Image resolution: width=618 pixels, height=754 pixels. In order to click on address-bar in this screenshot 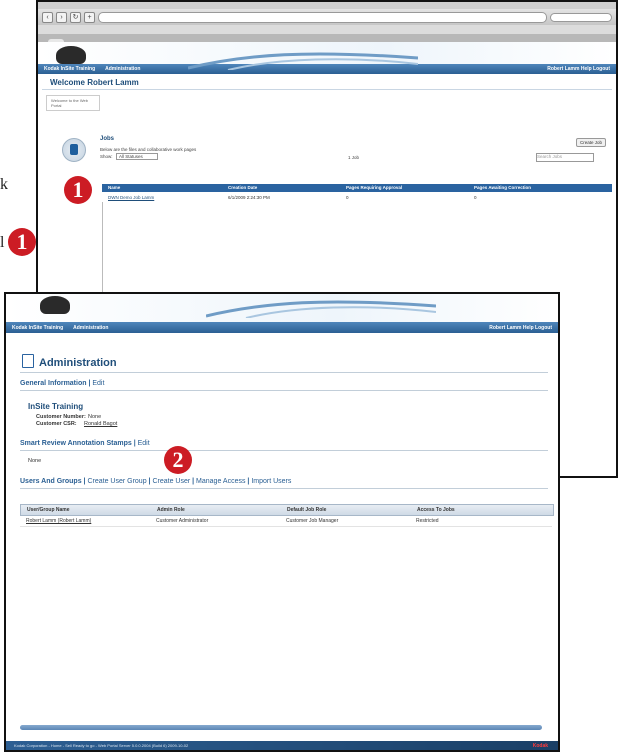, I will do `click(322, 17)`.